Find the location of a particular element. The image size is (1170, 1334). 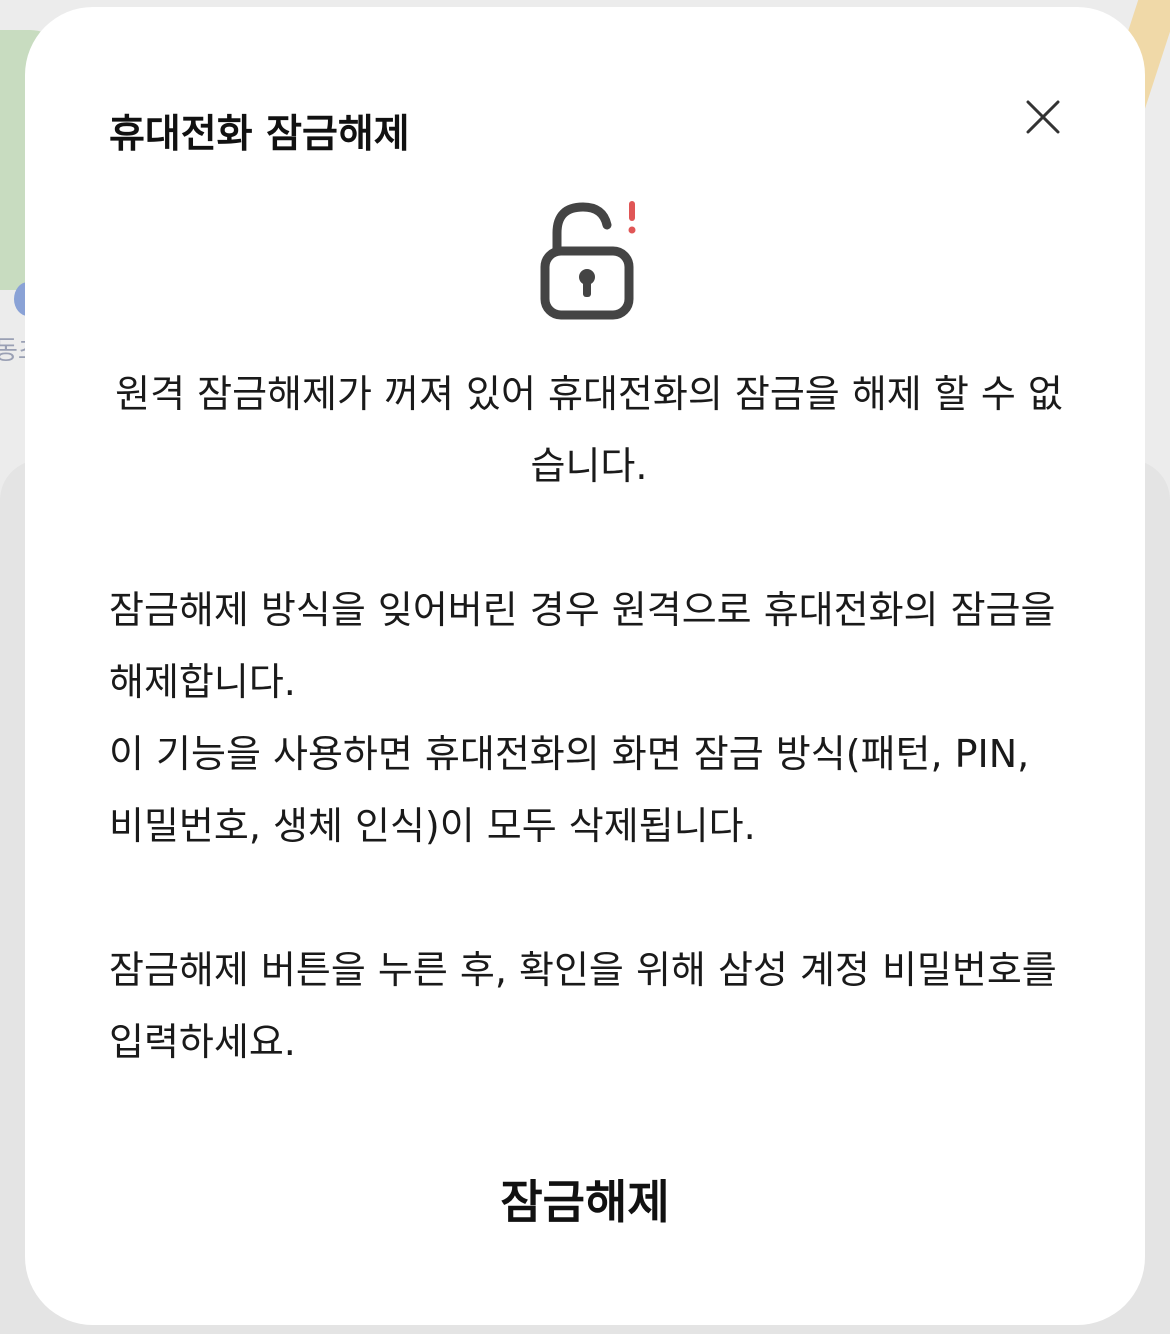

close-icon is located at coordinates (1043, 117).